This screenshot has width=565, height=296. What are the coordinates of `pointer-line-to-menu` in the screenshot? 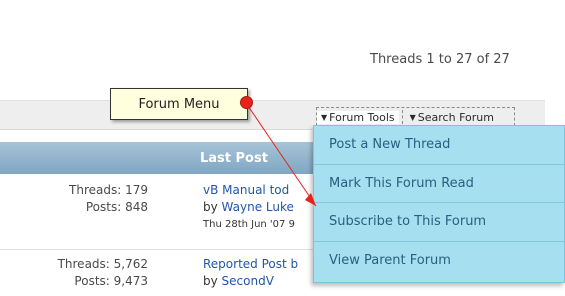 It's located at (281, 154).